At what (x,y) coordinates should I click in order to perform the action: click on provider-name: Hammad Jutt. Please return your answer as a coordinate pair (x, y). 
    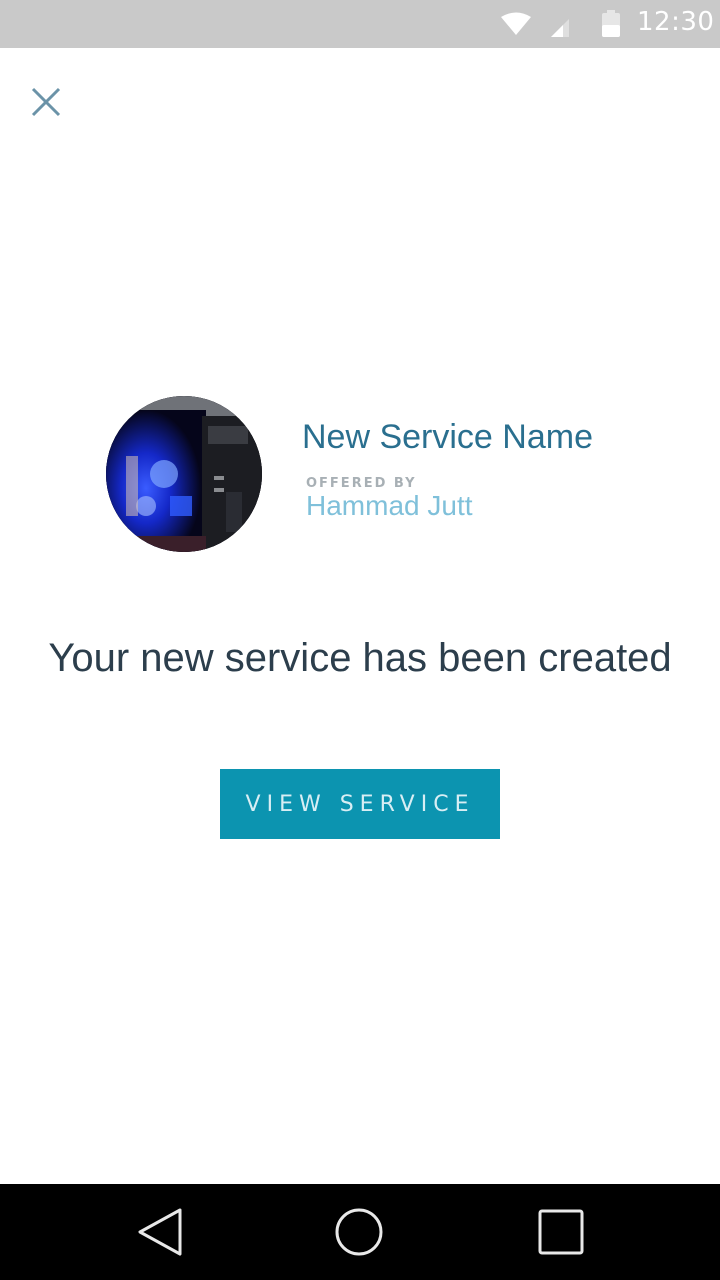
    Looking at the image, I should click on (389, 506).